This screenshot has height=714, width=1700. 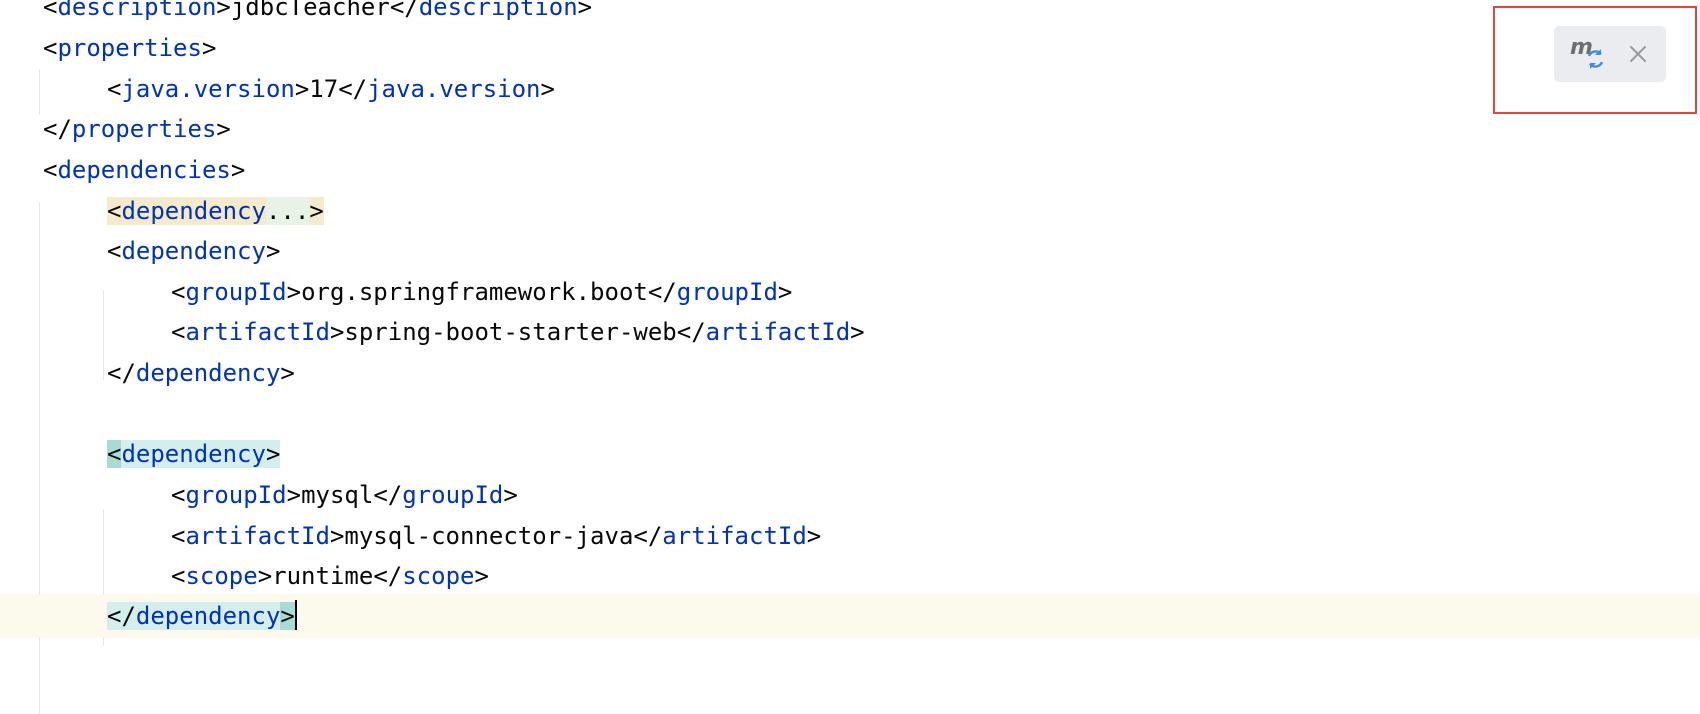 I want to click on code-line-content: <dependency...>, so click(x=215, y=211).